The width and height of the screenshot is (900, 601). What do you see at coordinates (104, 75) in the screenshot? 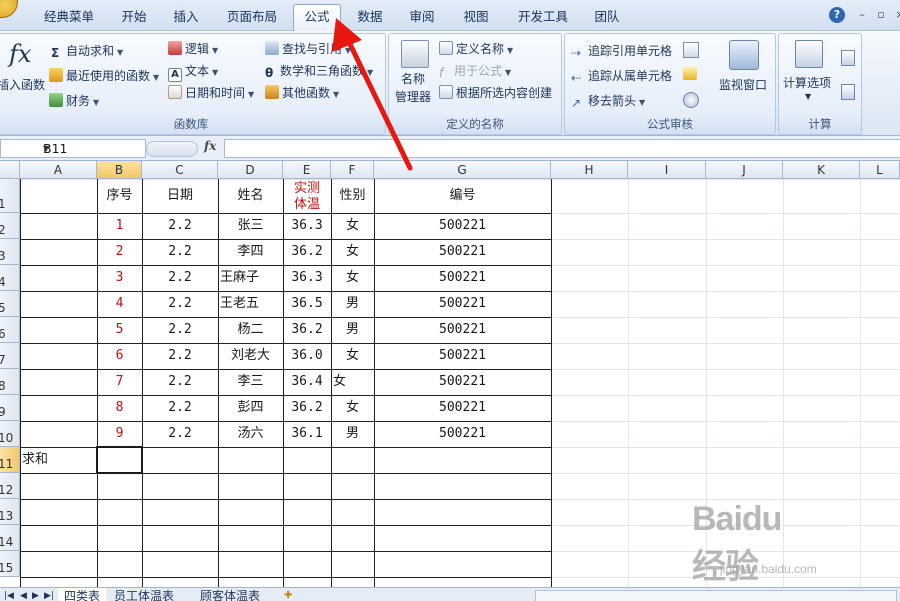
I see `recent-functions-button: 最近使用的函数 ▼` at bounding box center [104, 75].